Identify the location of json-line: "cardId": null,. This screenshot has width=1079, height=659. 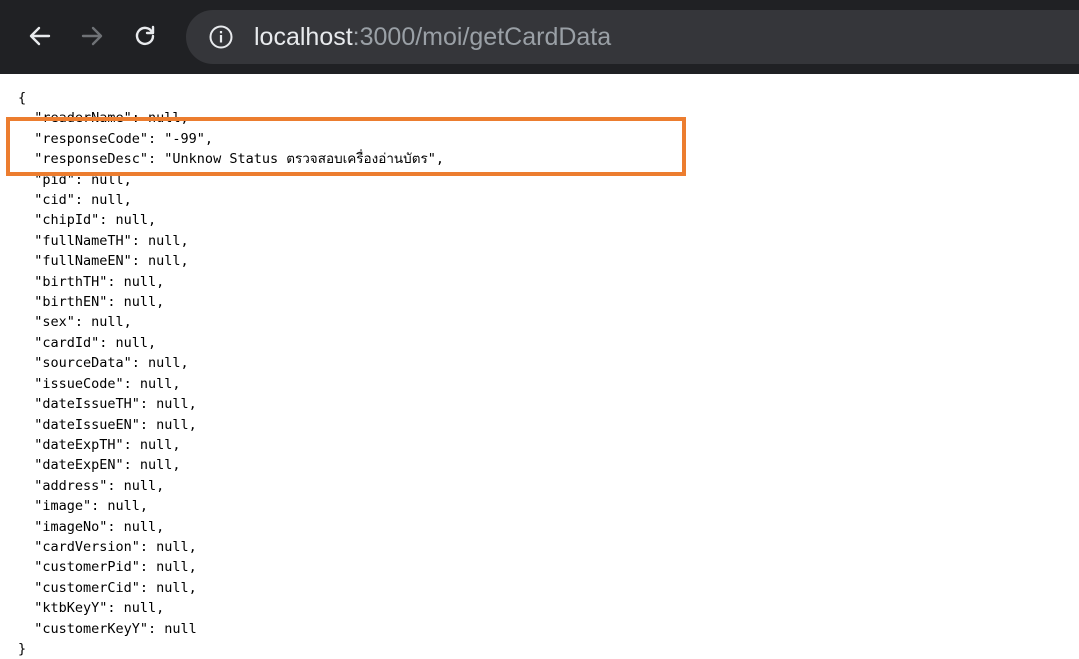
(87, 342).